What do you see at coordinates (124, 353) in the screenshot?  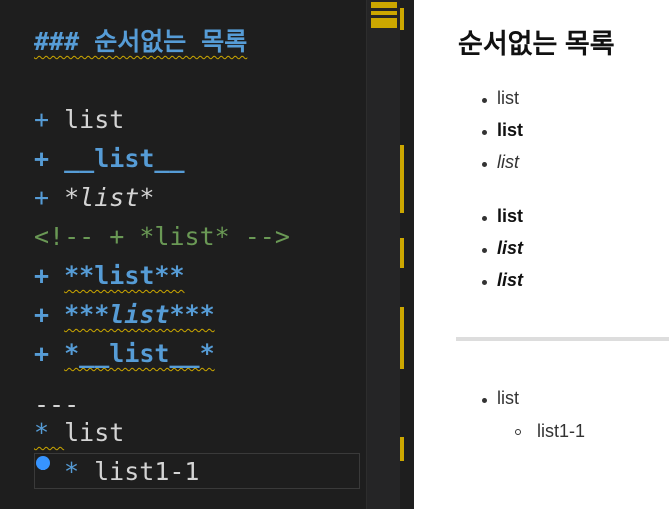 I see `editor-line: + *__list__*` at bounding box center [124, 353].